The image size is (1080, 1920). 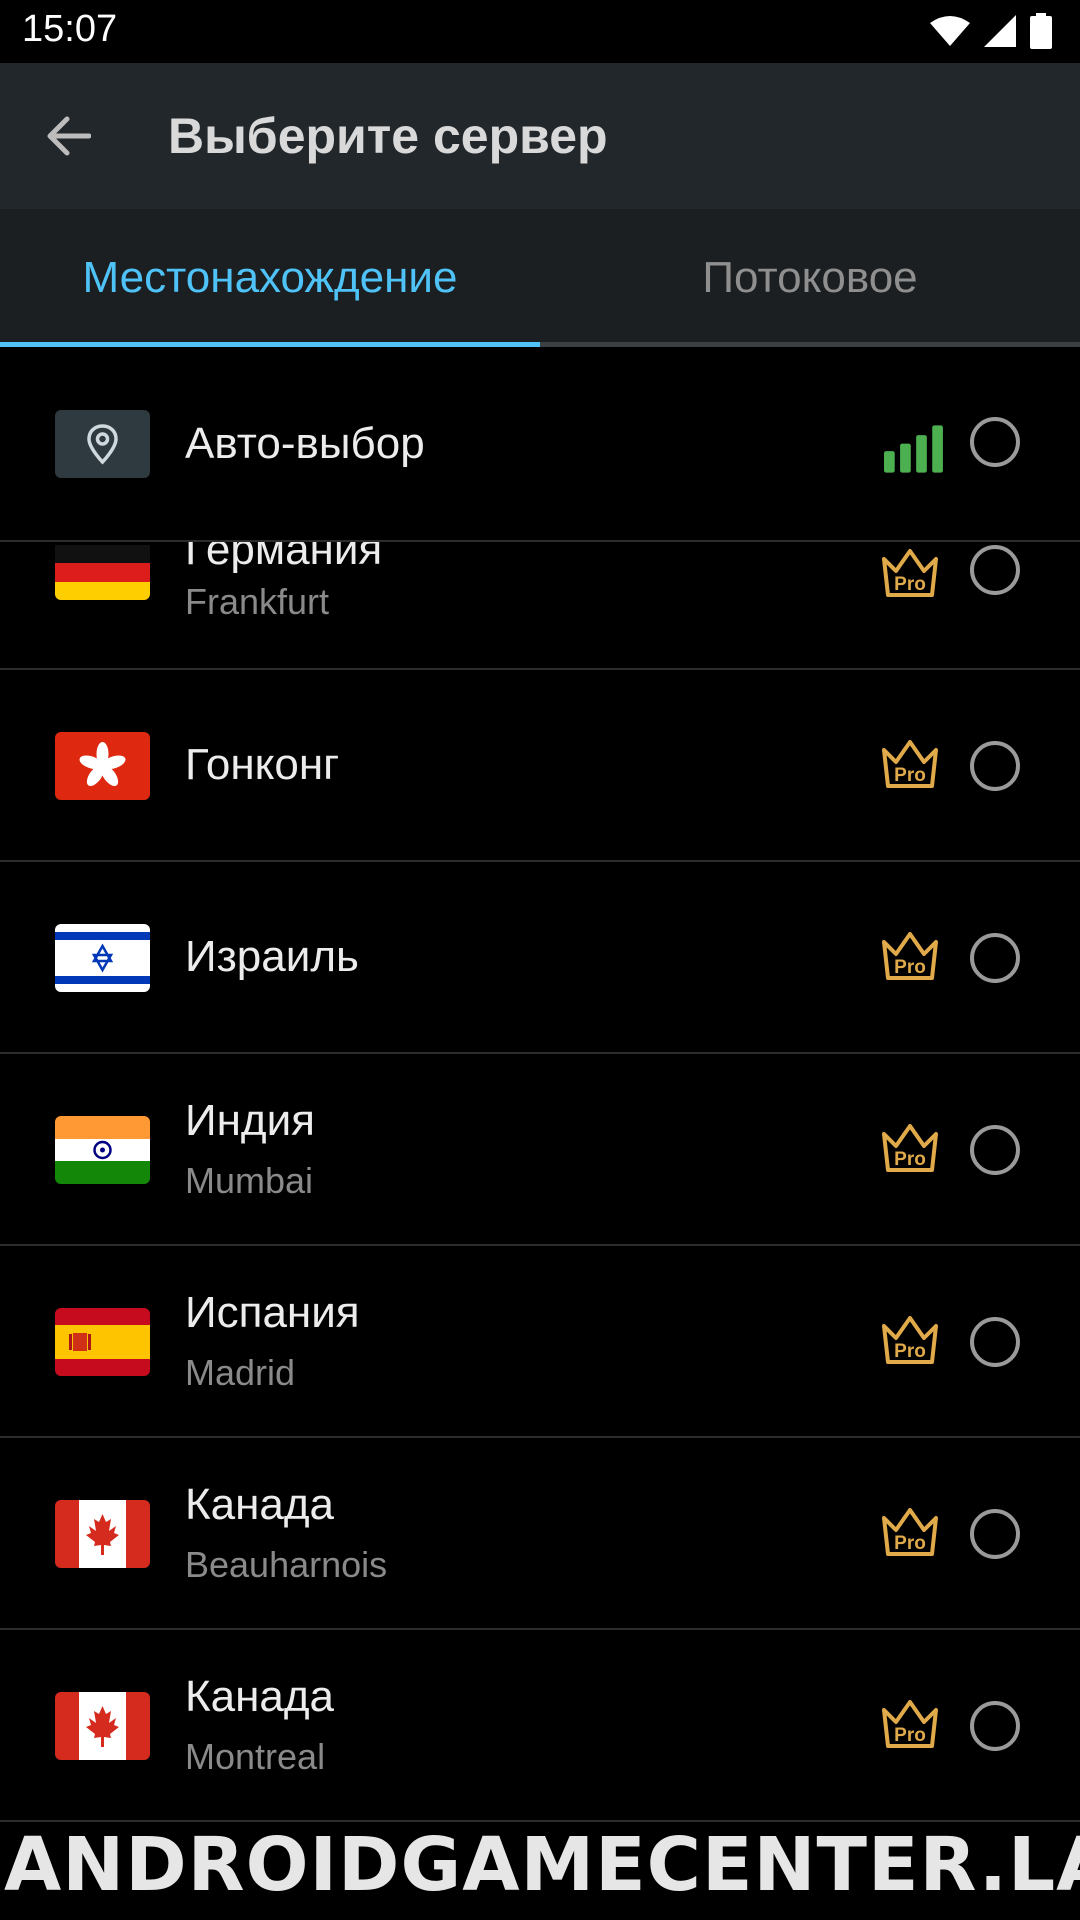 I want to click on server-city: Frankfurt, so click(x=257, y=601).